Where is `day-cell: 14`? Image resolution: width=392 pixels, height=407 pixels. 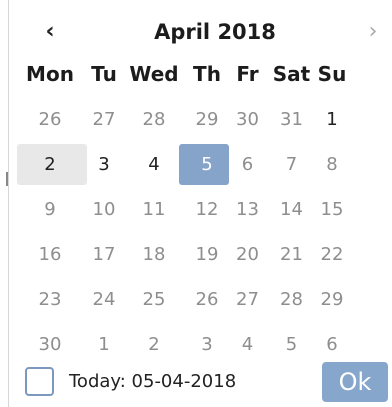
day-cell: 14 is located at coordinates (291, 209).